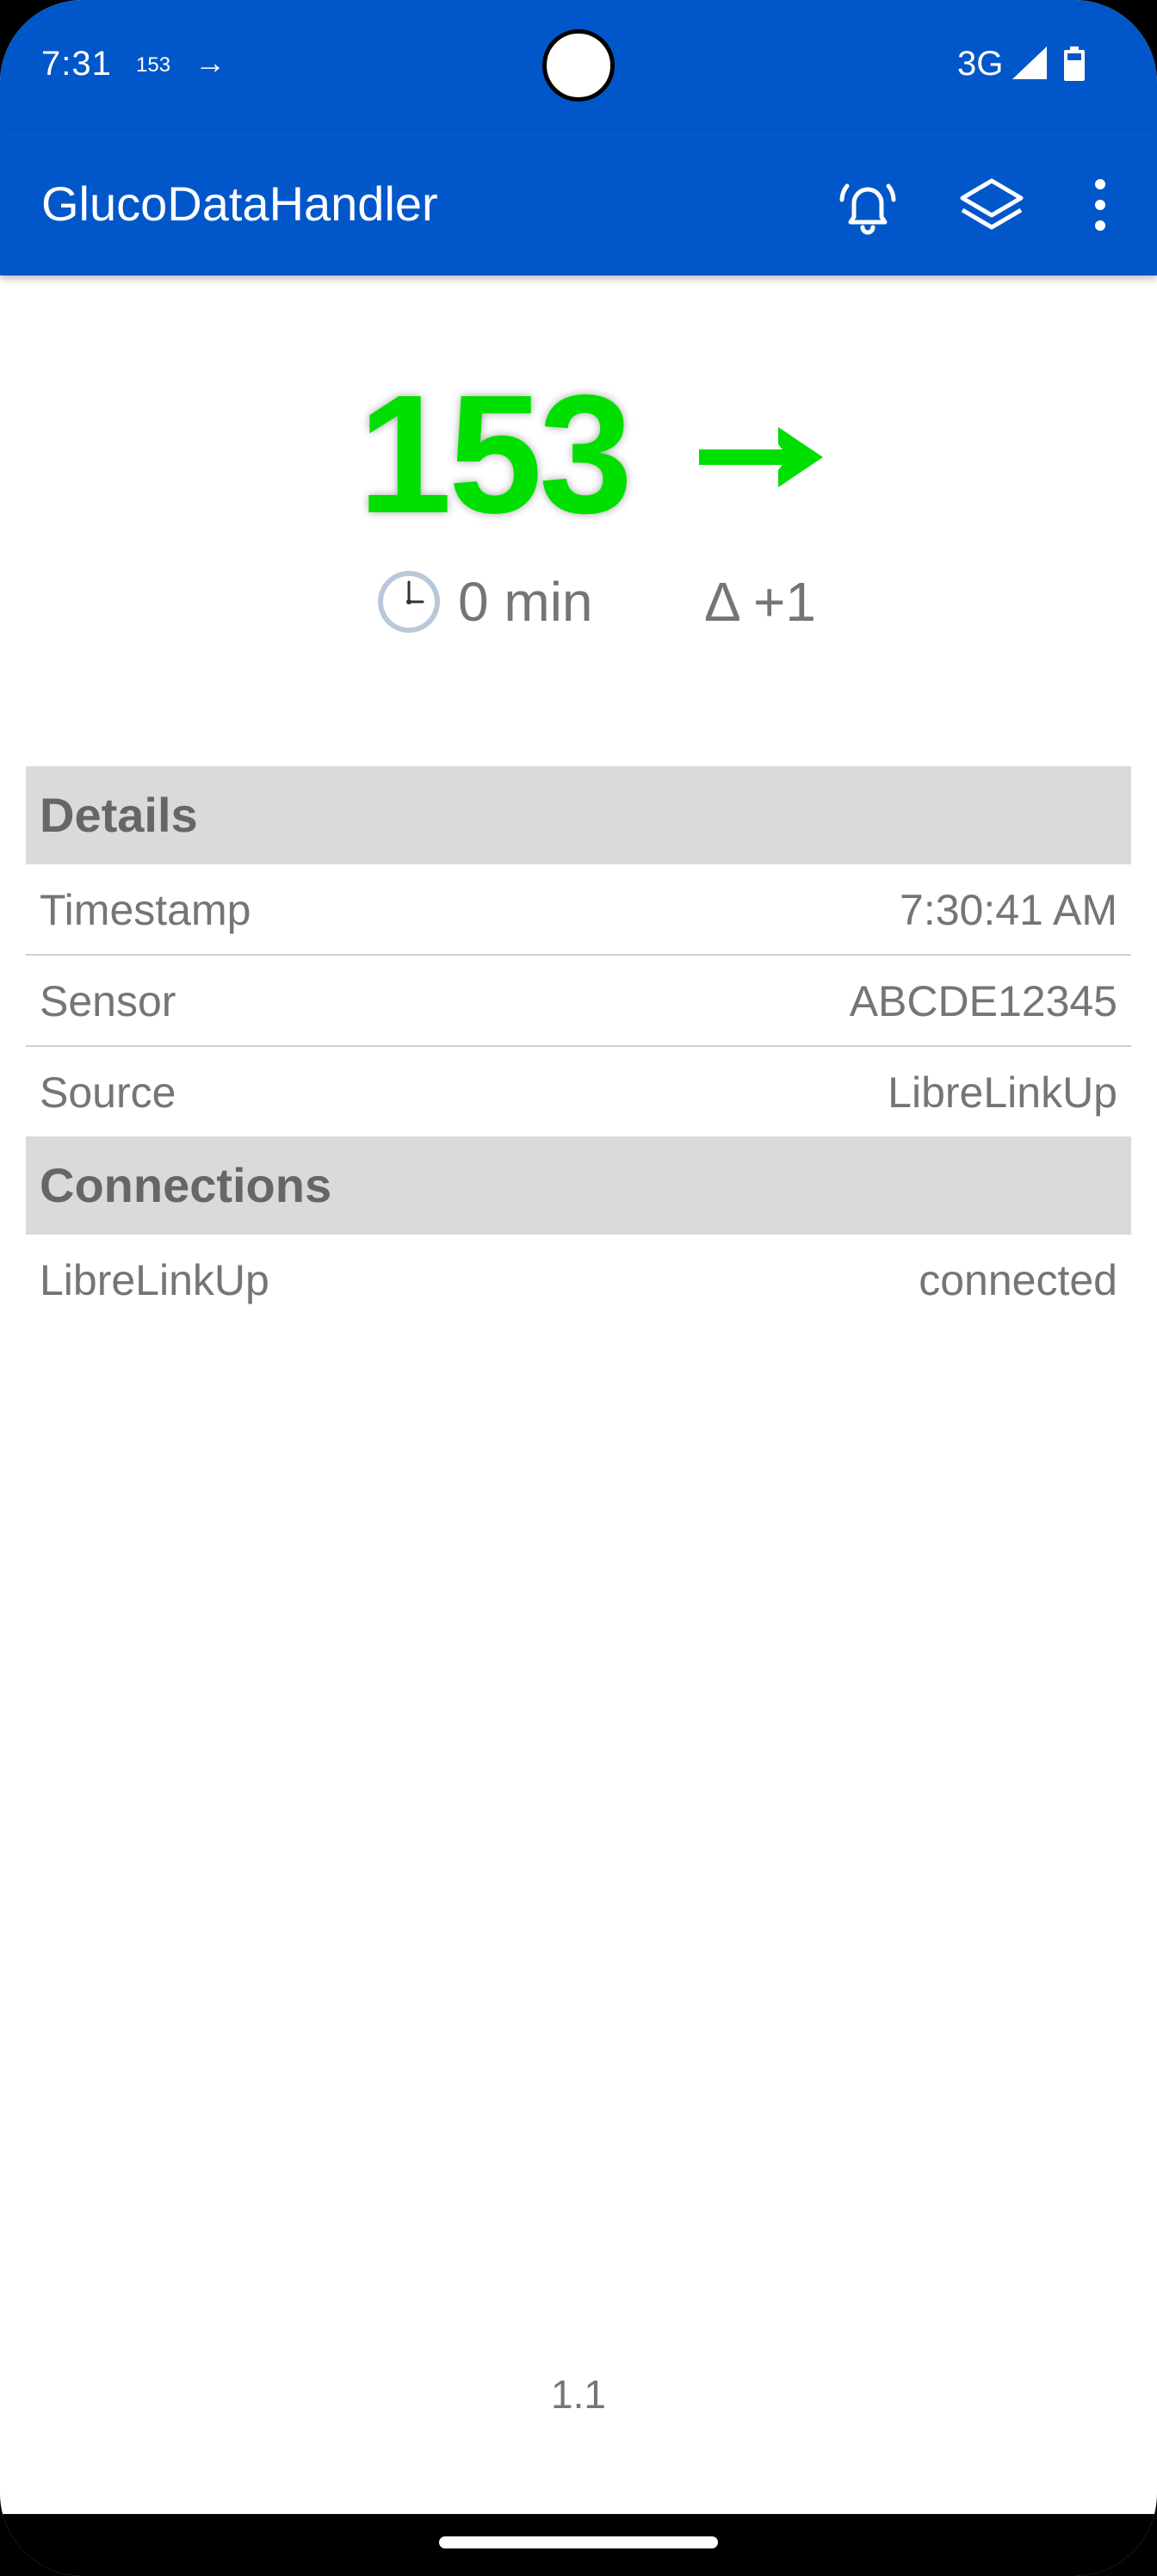  I want to click on status-bar: 7:31 153 → 3G, so click(579, 65).